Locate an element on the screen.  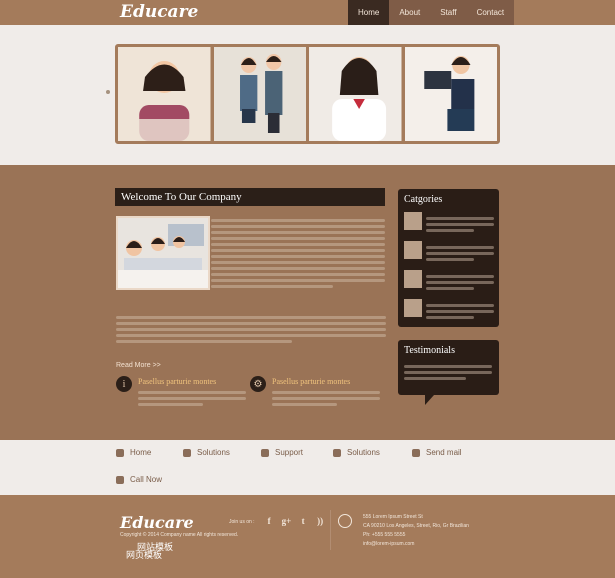
categories-title: Catgories is located at coordinates (423, 199).